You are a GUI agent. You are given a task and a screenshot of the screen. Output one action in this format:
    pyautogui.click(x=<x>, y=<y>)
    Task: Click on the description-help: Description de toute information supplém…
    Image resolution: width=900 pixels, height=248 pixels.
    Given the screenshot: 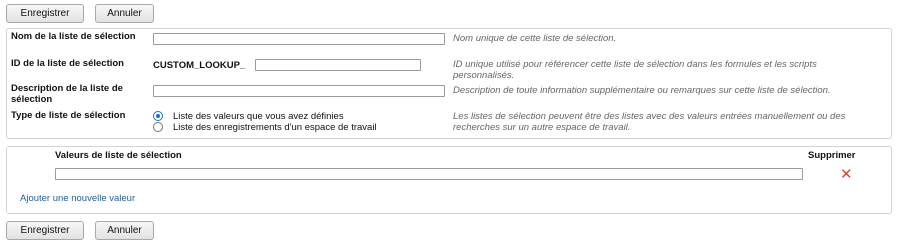 What is the action you would take?
    pyautogui.click(x=642, y=90)
    